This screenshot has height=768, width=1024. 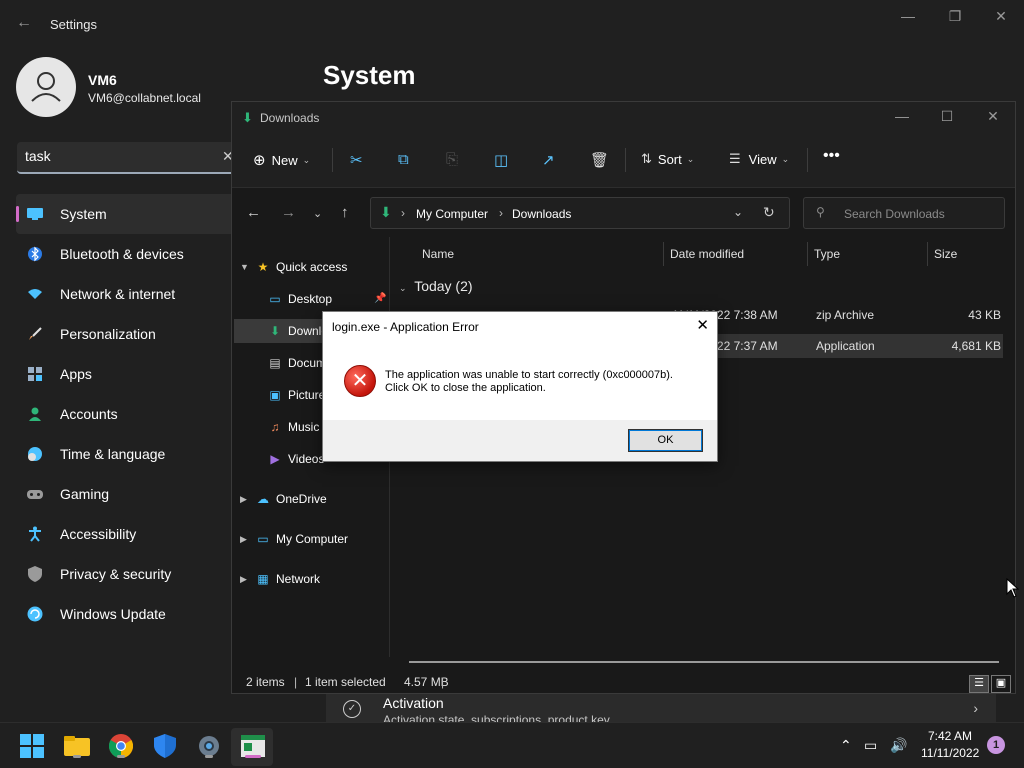 I want to click on back-arrow-icon: ←, so click(x=24, y=23).